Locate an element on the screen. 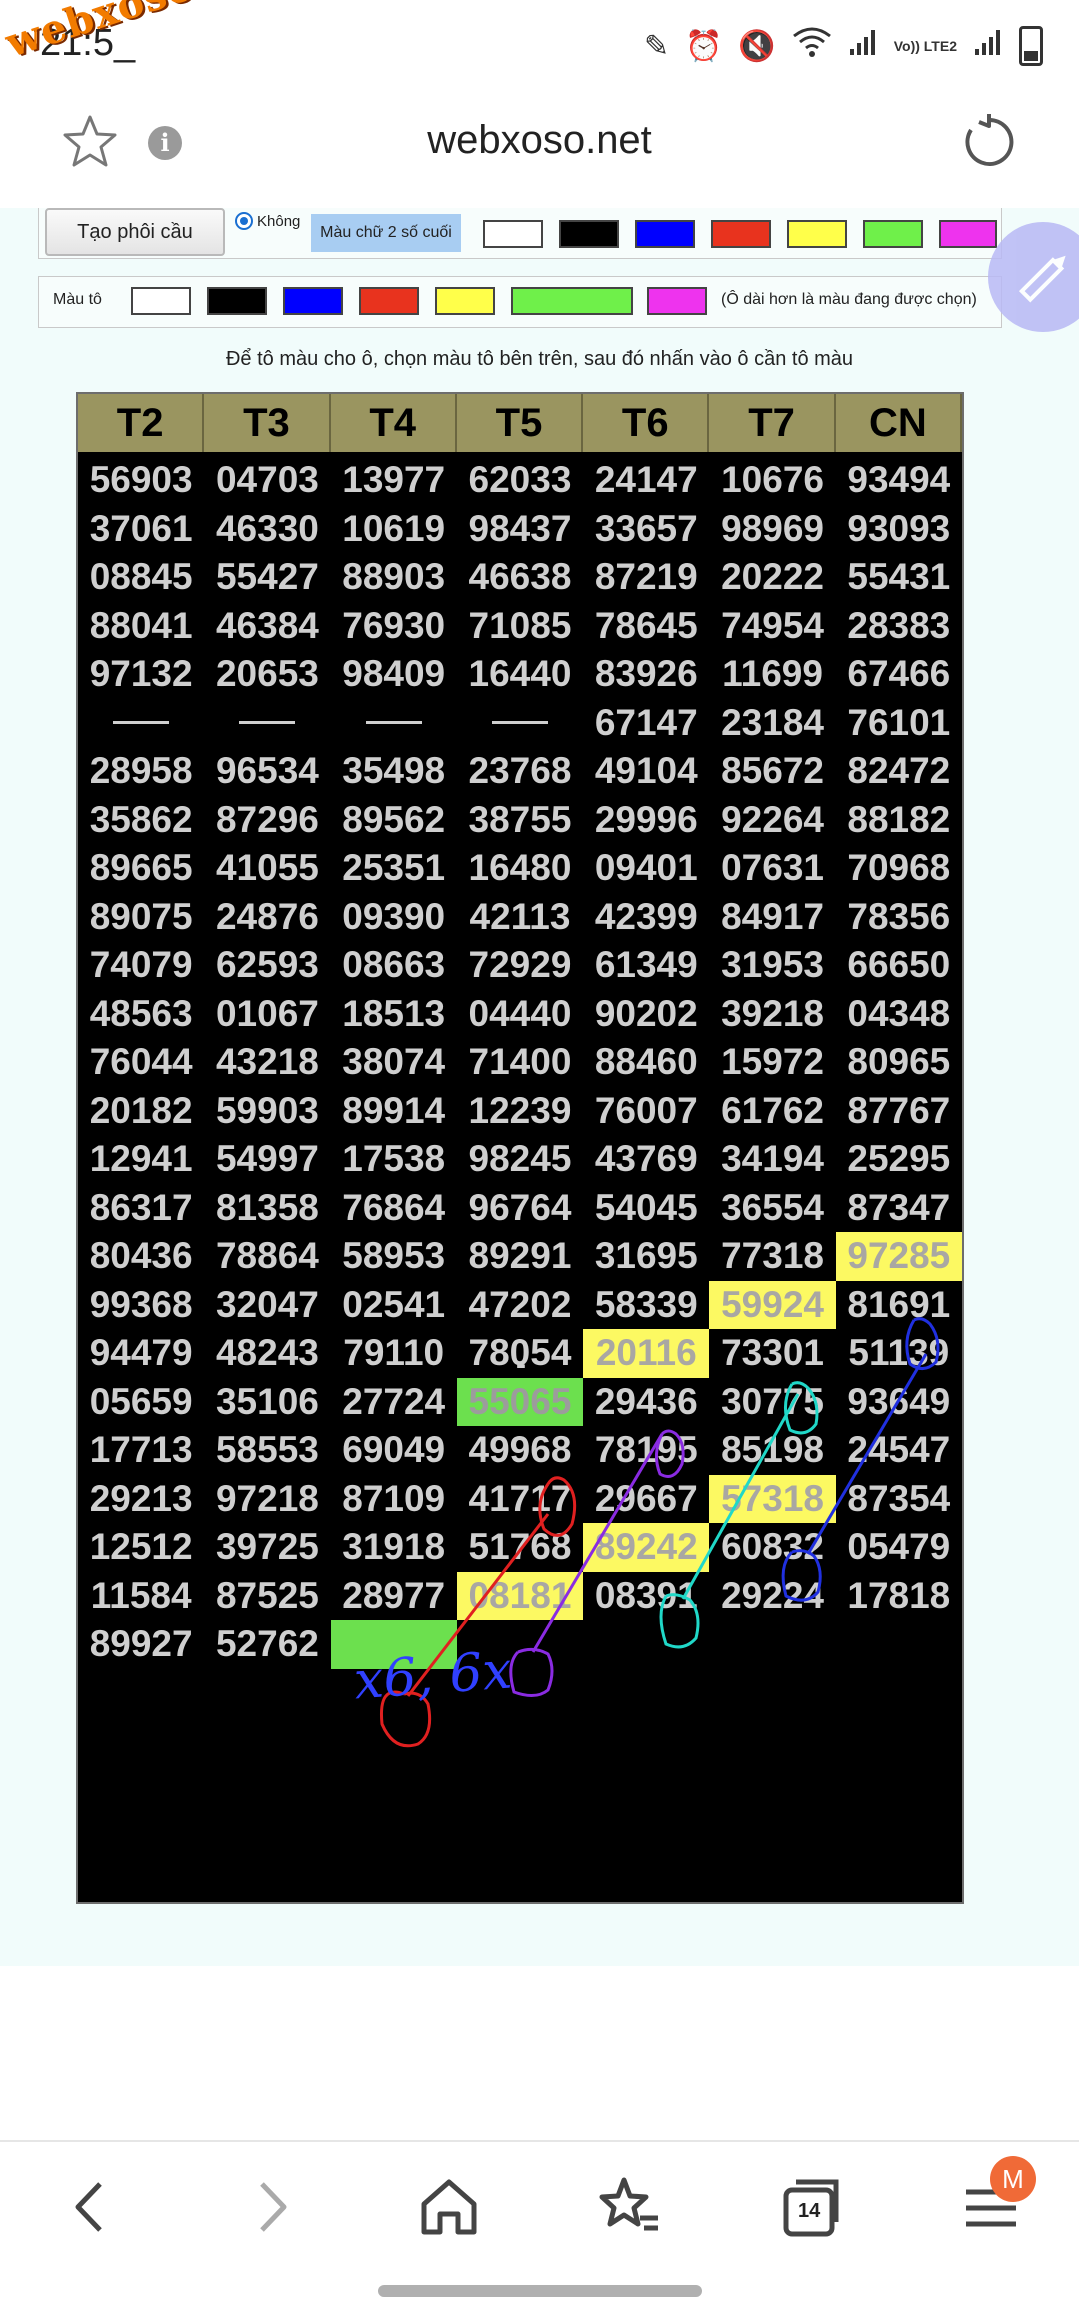 The image size is (1079, 2316). result-cell: 57318 is located at coordinates (772, 1498).